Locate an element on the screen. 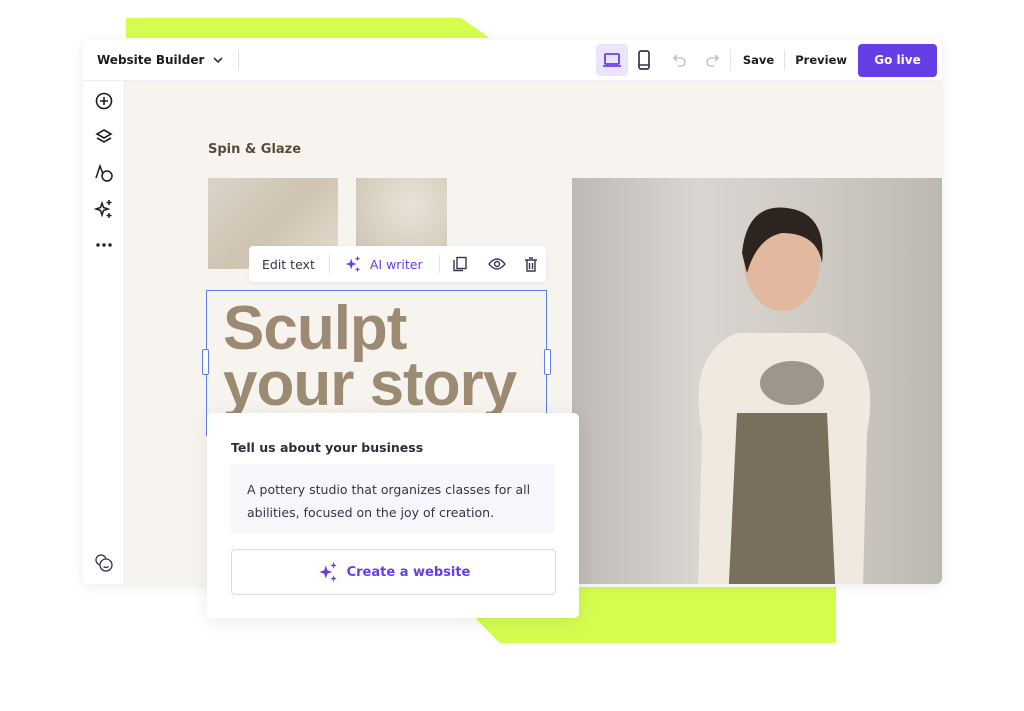 This screenshot has height=711, width=1024. go-live-button: Go live is located at coordinates (897, 60).